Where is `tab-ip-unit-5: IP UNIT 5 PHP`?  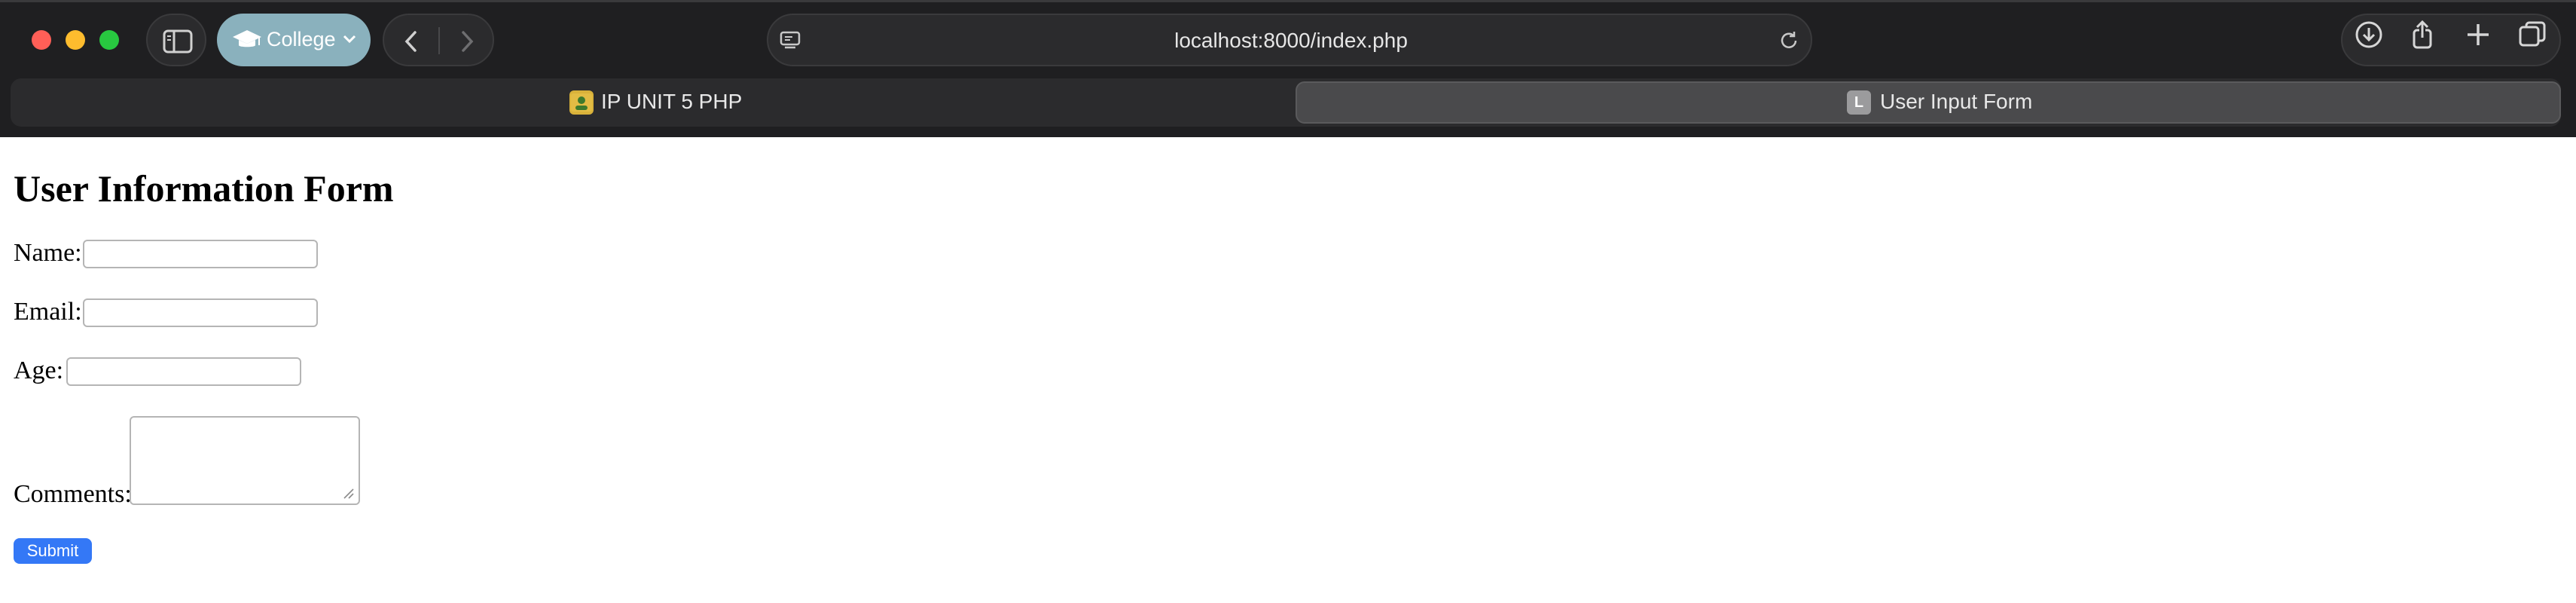 tab-ip-unit-5: IP UNIT 5 PHP is located at coordinates (651, 102).